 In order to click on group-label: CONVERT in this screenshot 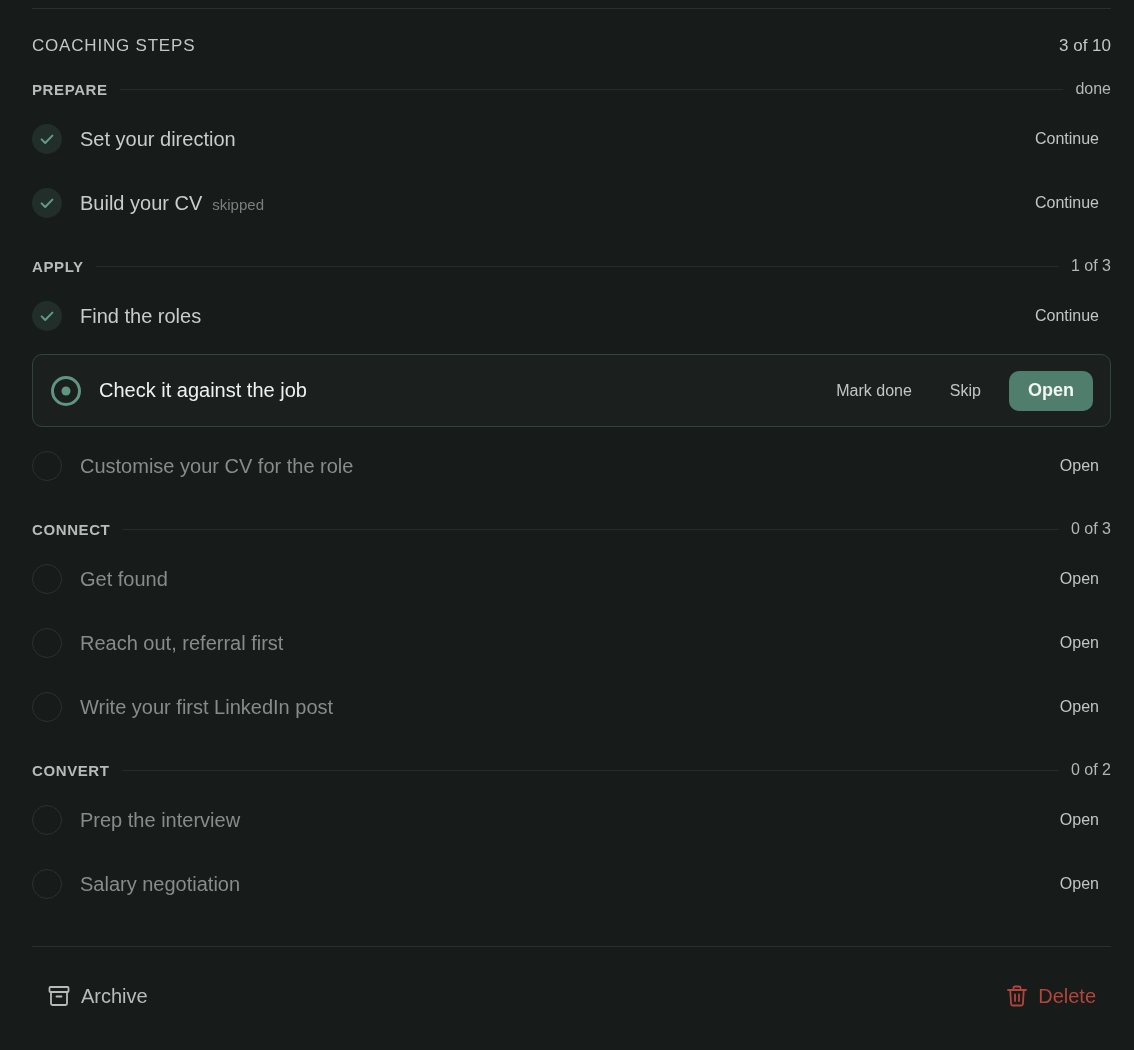, I will do `click(71, 770)`.